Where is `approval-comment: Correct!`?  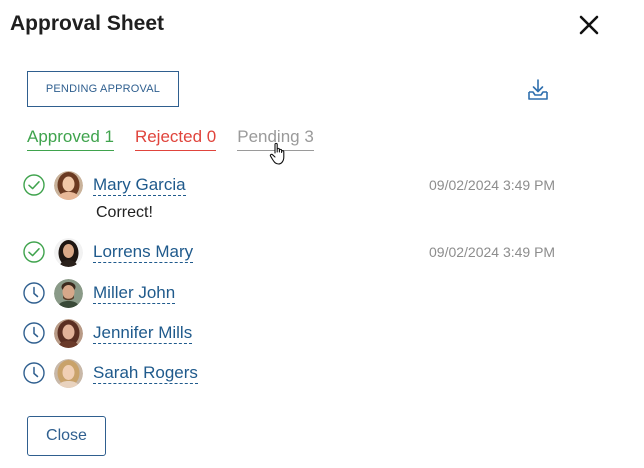
approval-comment: Correct! is located at coordinates (124, 212).